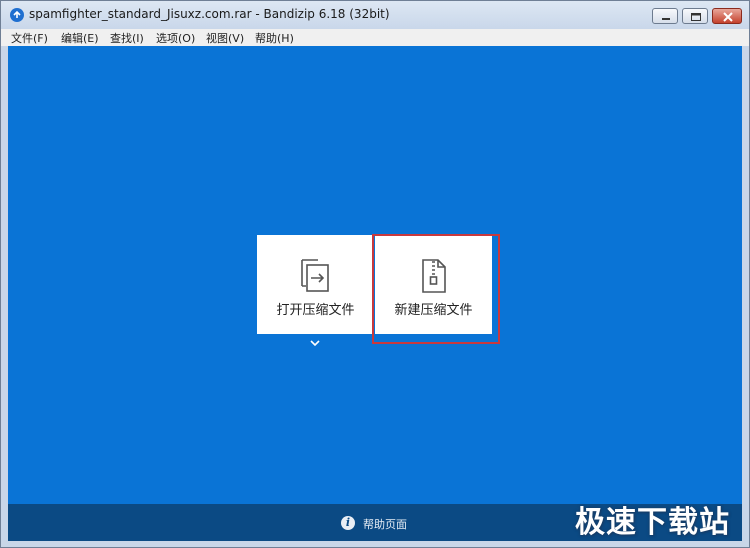 The image size is (750, 548). Describe the element at coordinates (385, 524) in the screenshot. I see `help-page-link: 帮助页面` at that location.